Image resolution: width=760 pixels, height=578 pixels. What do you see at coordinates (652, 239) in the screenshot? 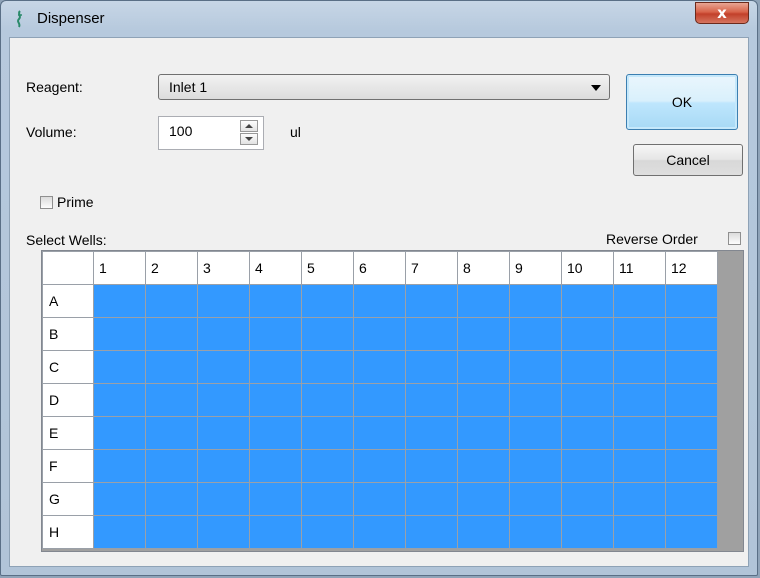
I see `reverse-order-label: Reverse Order` at bounding box center [652, 239].